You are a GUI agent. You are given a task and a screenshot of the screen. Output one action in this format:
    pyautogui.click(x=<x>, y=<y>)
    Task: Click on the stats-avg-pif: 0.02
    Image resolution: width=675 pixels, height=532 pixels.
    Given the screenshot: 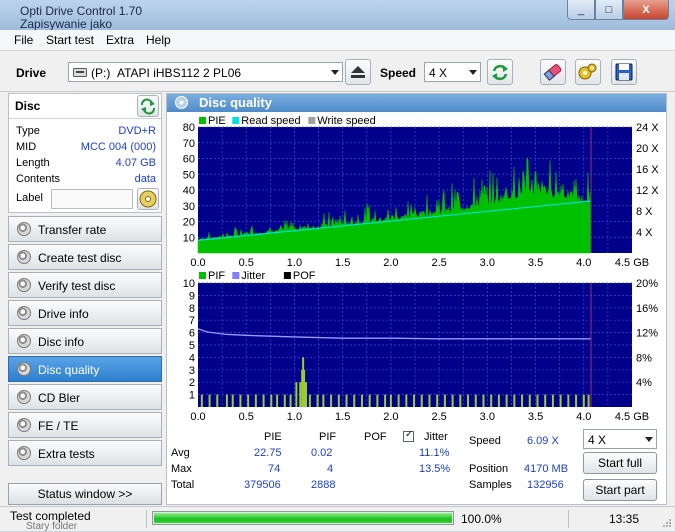 What is the action you would take?
    pyautogui.click(x=322, y=453)
    